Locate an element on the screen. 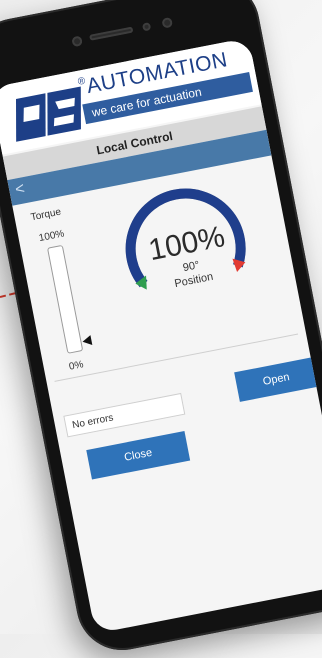  earpiece-icon is located at coordinates (111, 33).